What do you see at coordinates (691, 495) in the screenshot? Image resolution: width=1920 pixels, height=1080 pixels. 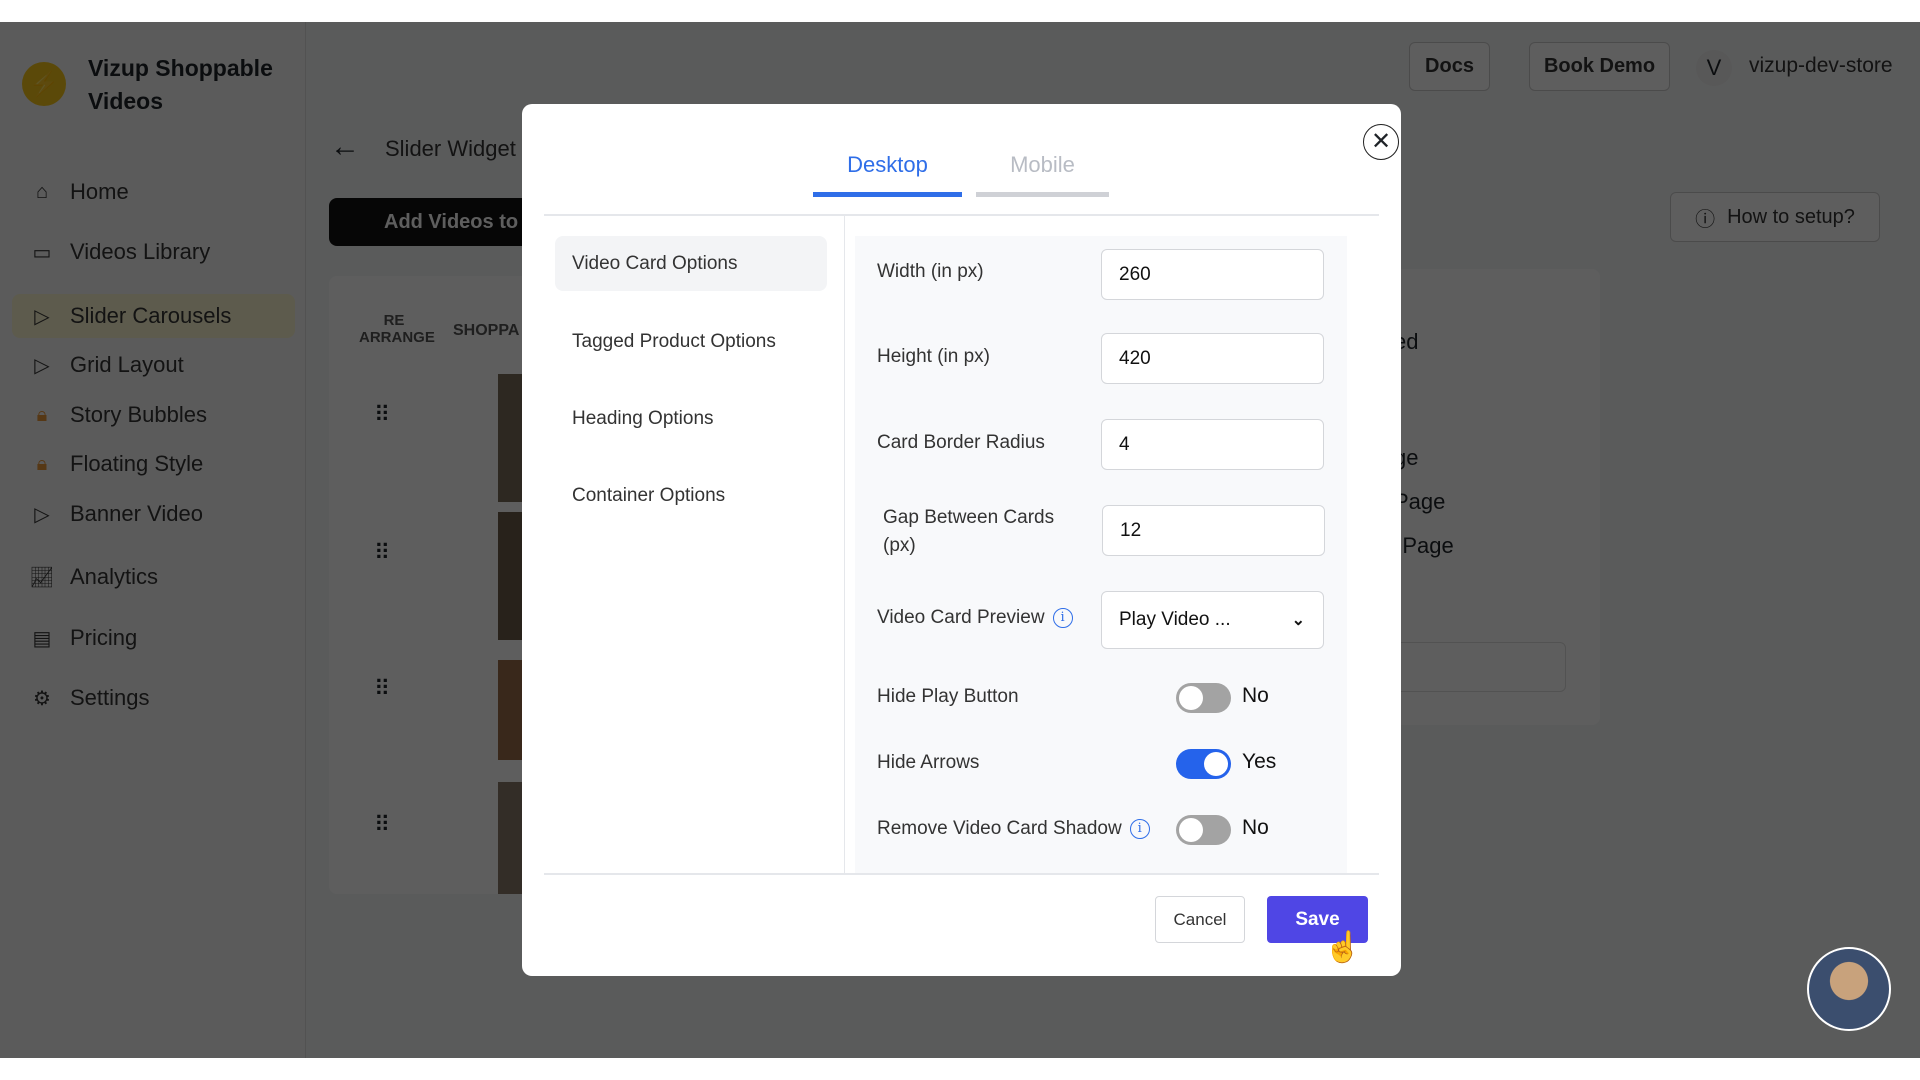 I see `section-container-options: Container Options` at bounding box center [691, 495].